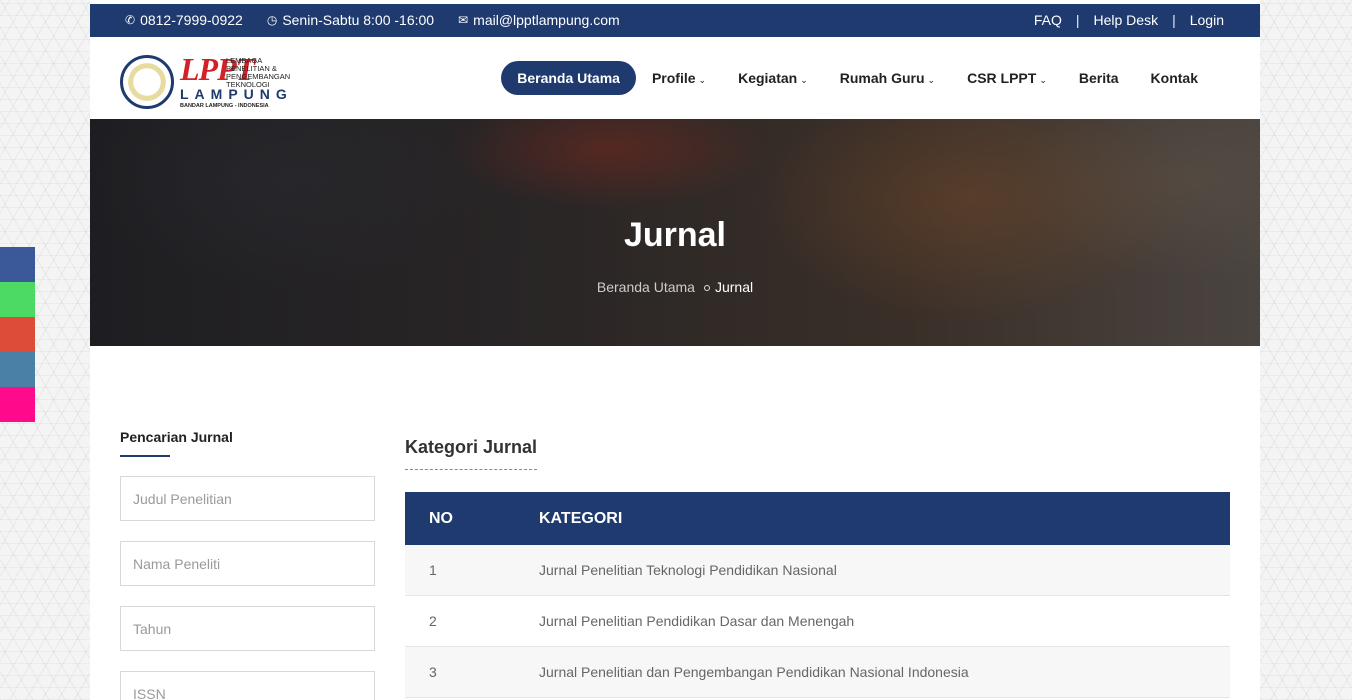  I want to click on clock-icon: ◷, so click(272, 20).